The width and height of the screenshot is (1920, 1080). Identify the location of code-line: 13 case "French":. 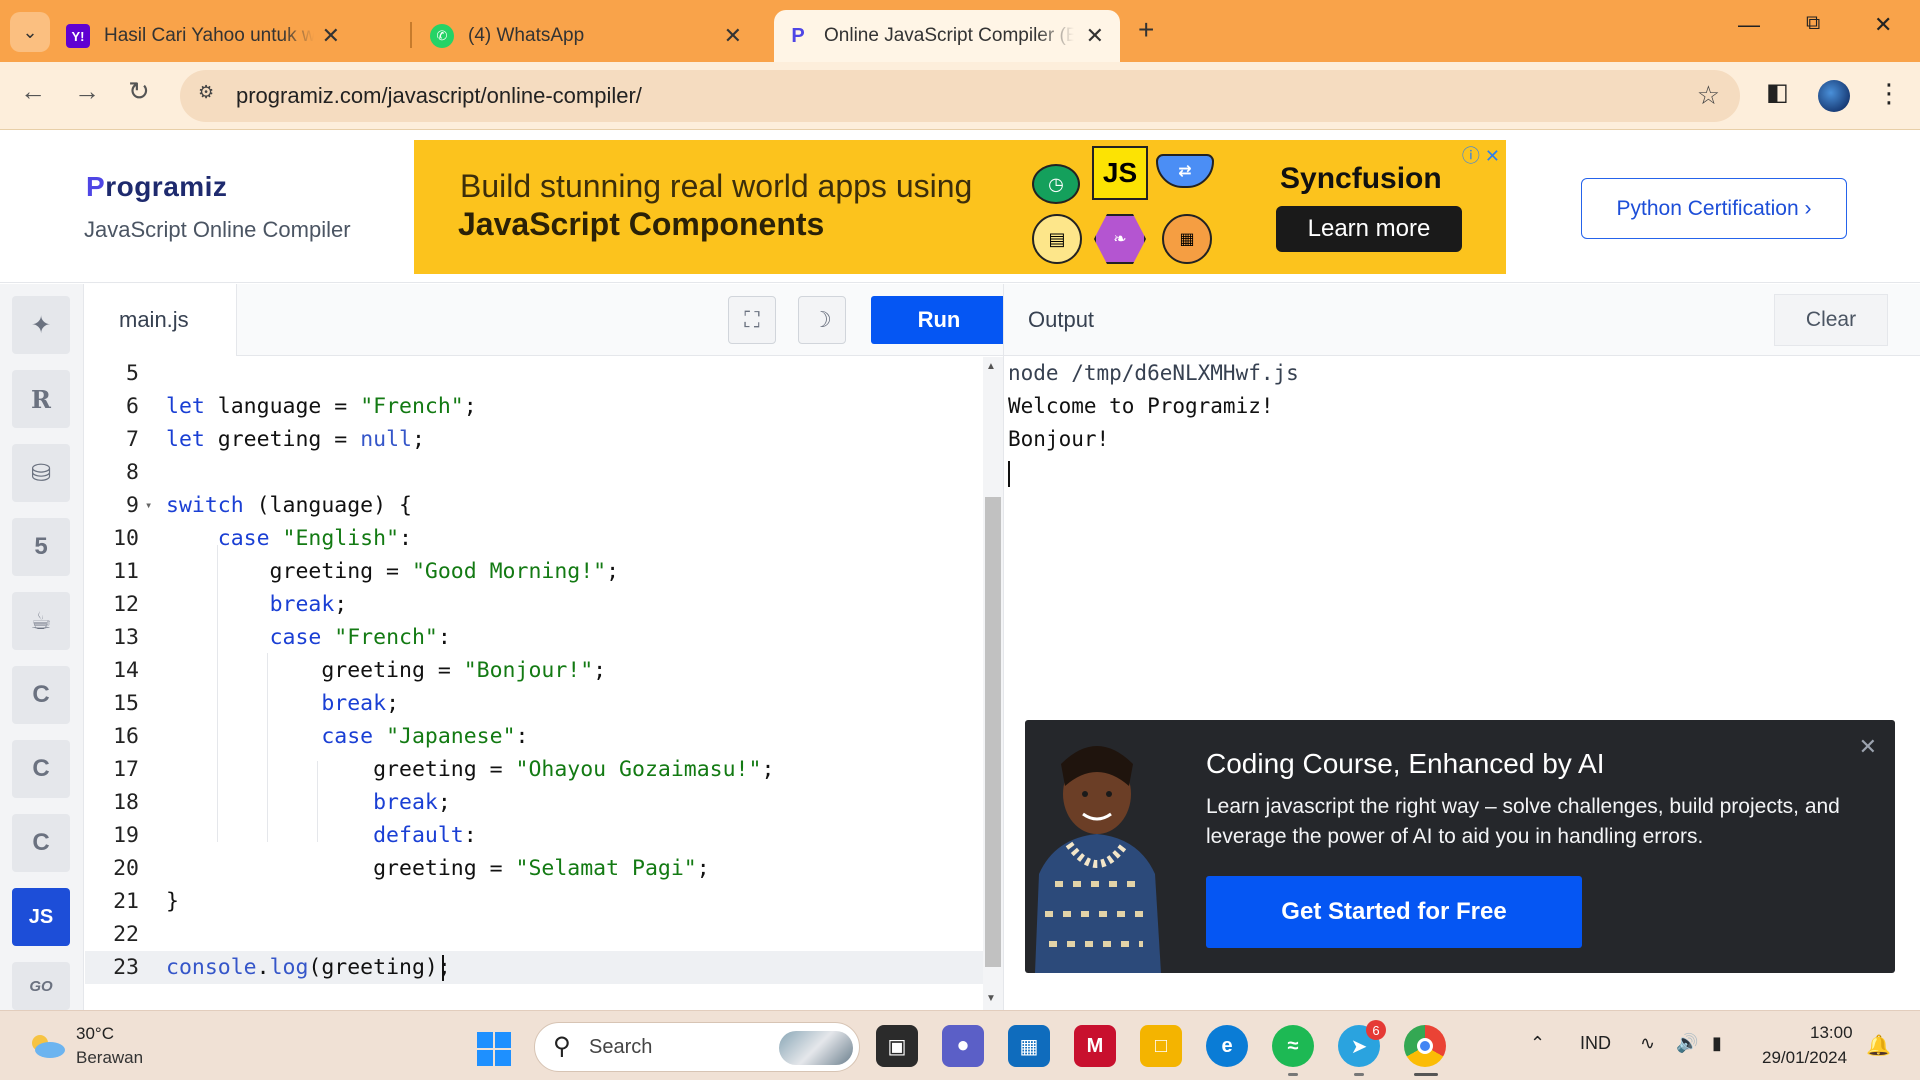
(534, 637).